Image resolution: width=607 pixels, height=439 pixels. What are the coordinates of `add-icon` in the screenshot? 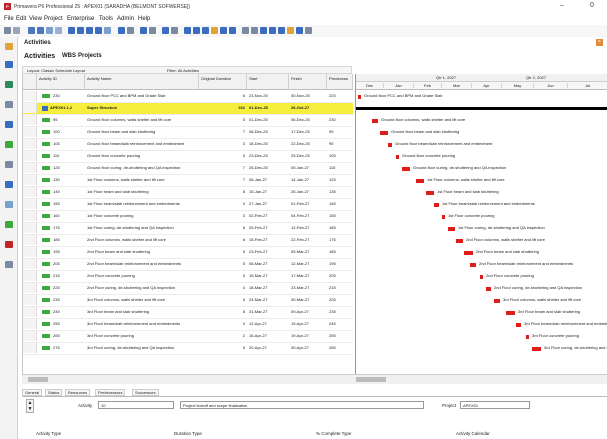 It's located at (165, 30).